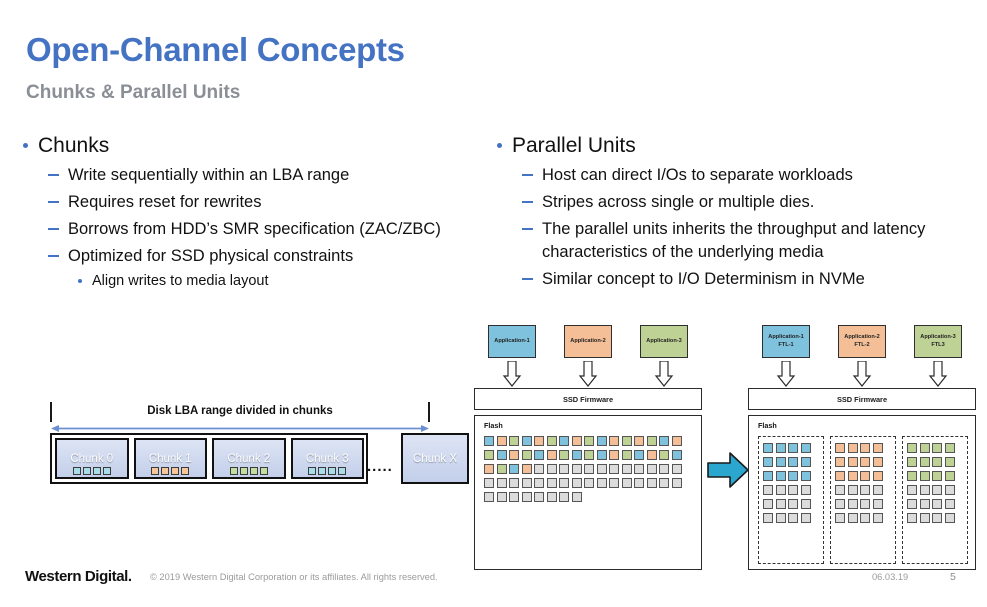 This screenshot has width=987, height=607. I want to click on chunk-block-squares, so click(327, 471).